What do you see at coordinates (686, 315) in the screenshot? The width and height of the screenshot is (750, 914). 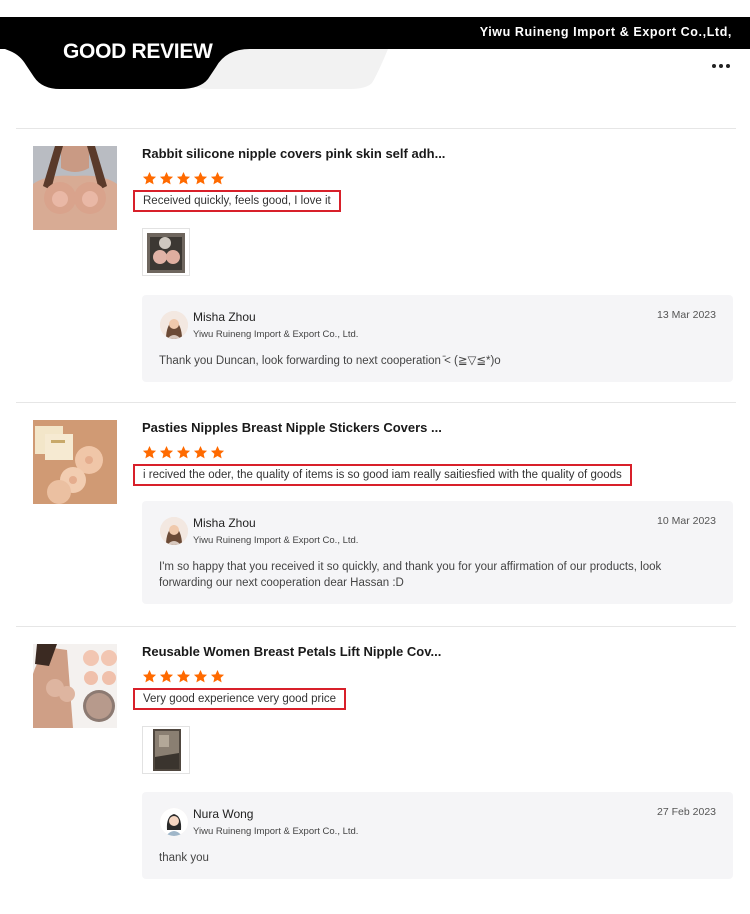 I see `reply-date: 13 Mar 2023` at bounding box center [686, 315].